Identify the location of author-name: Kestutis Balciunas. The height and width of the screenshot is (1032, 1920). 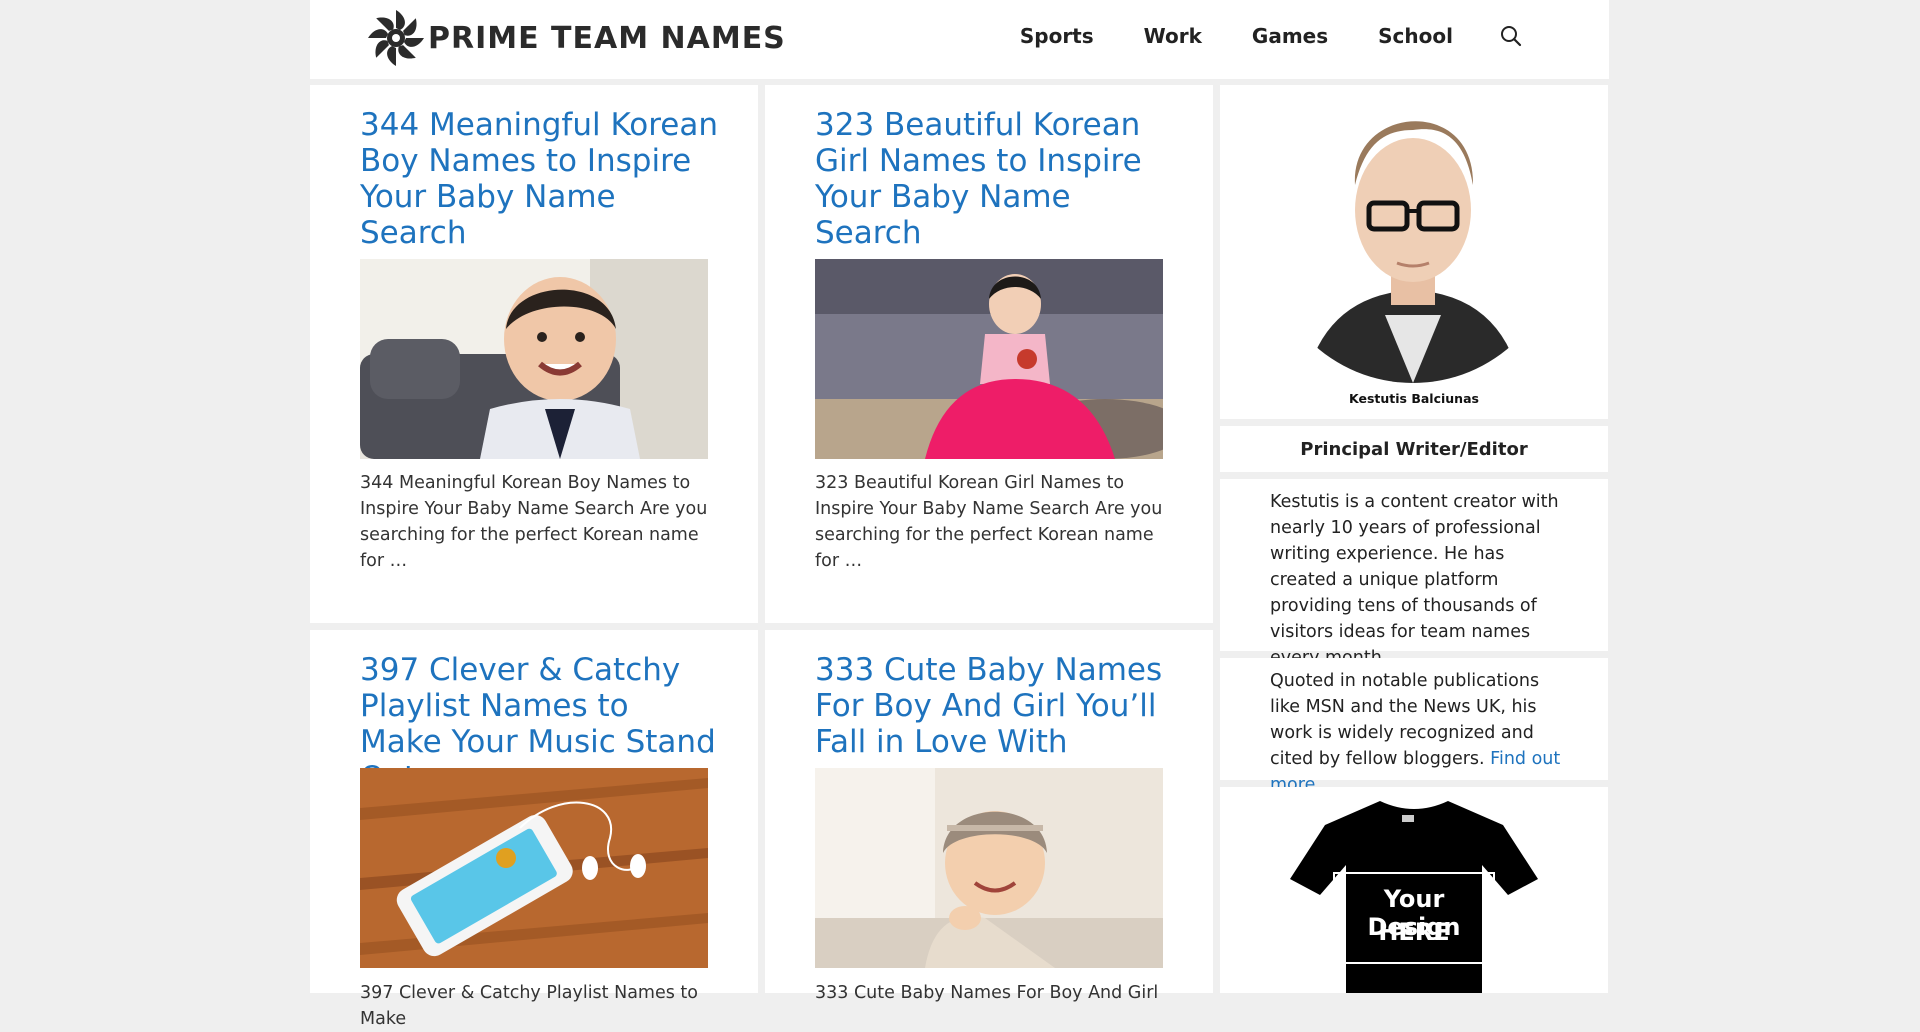
(1414, 398).